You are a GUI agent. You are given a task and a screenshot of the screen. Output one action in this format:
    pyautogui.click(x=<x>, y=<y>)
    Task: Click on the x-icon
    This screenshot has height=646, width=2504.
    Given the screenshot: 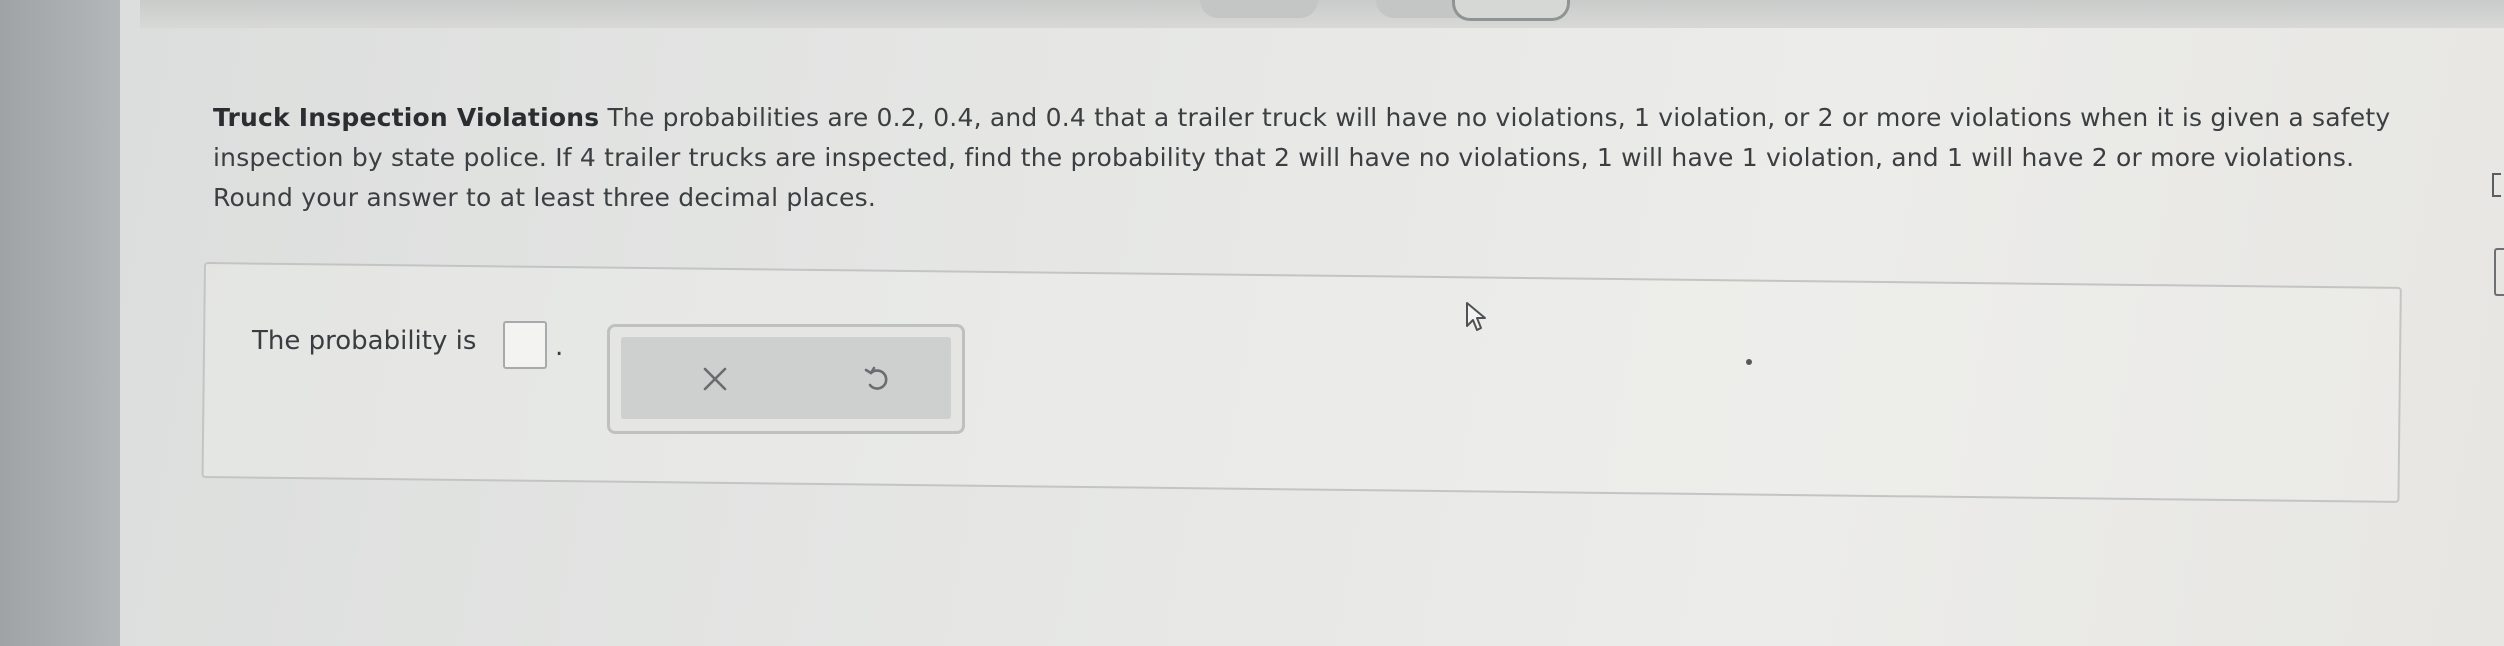 What is the action you would take?
    pyautogui.click(x=715, y=379)
    